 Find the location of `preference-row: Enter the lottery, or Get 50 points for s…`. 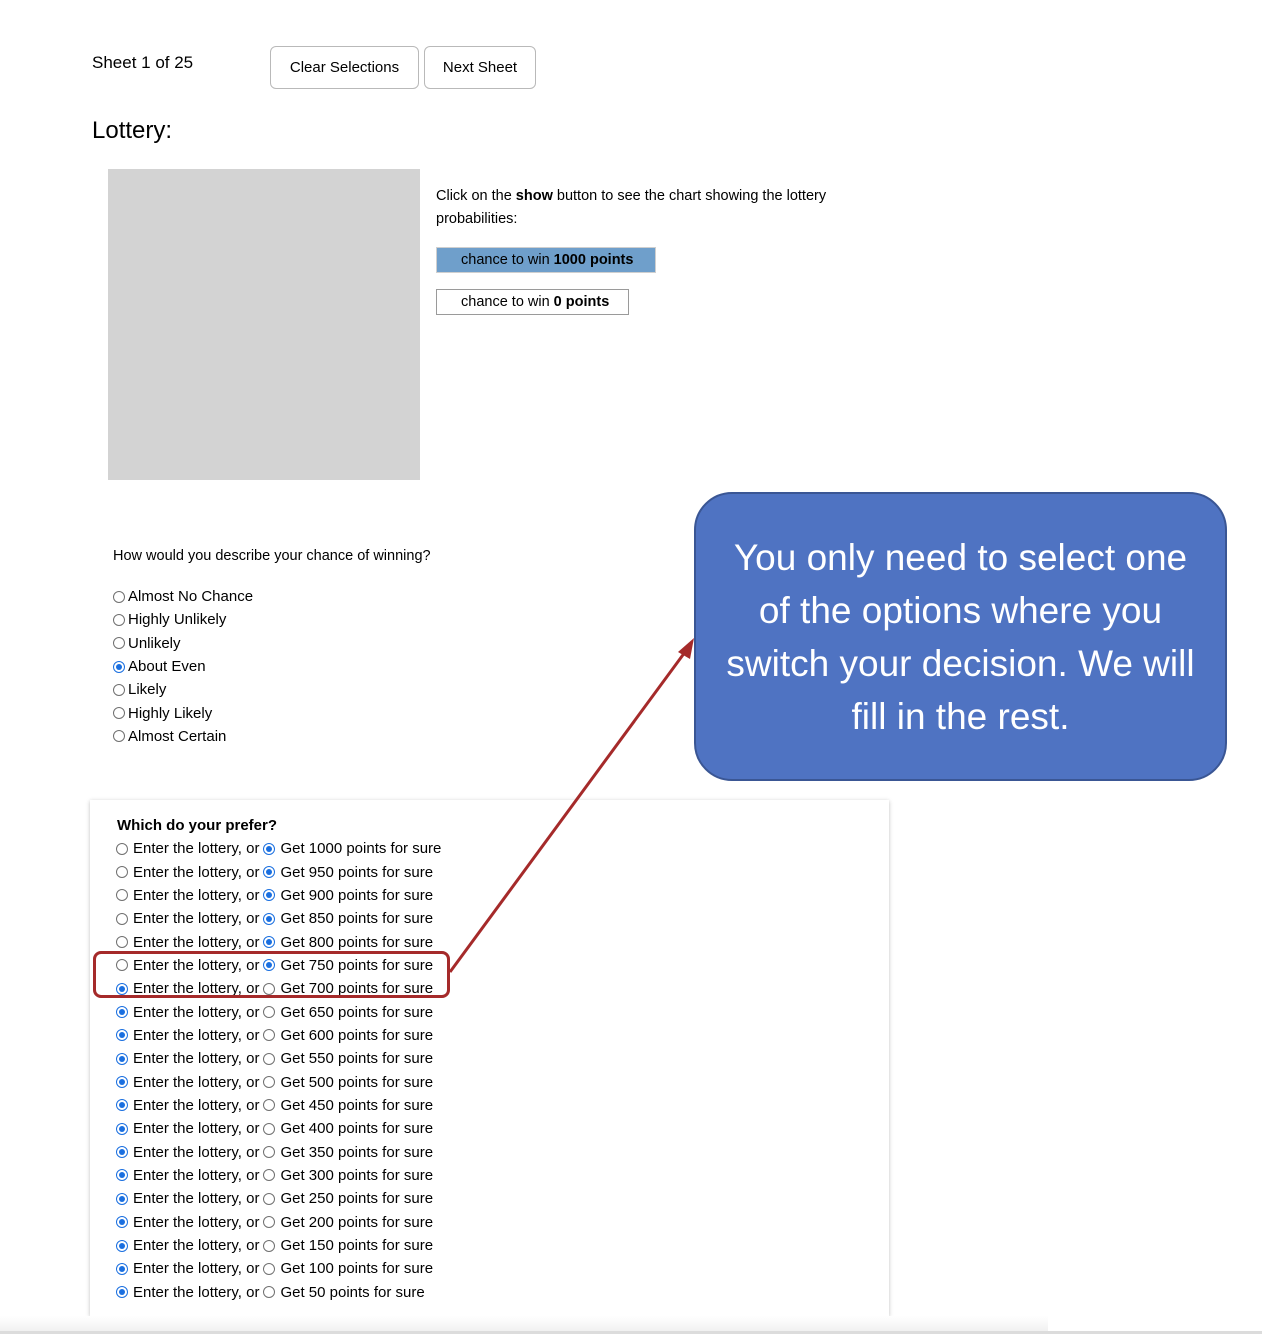

preference-row: Enter the lottery, or Get 50 points for s… is located at coordinates (278, 1292).